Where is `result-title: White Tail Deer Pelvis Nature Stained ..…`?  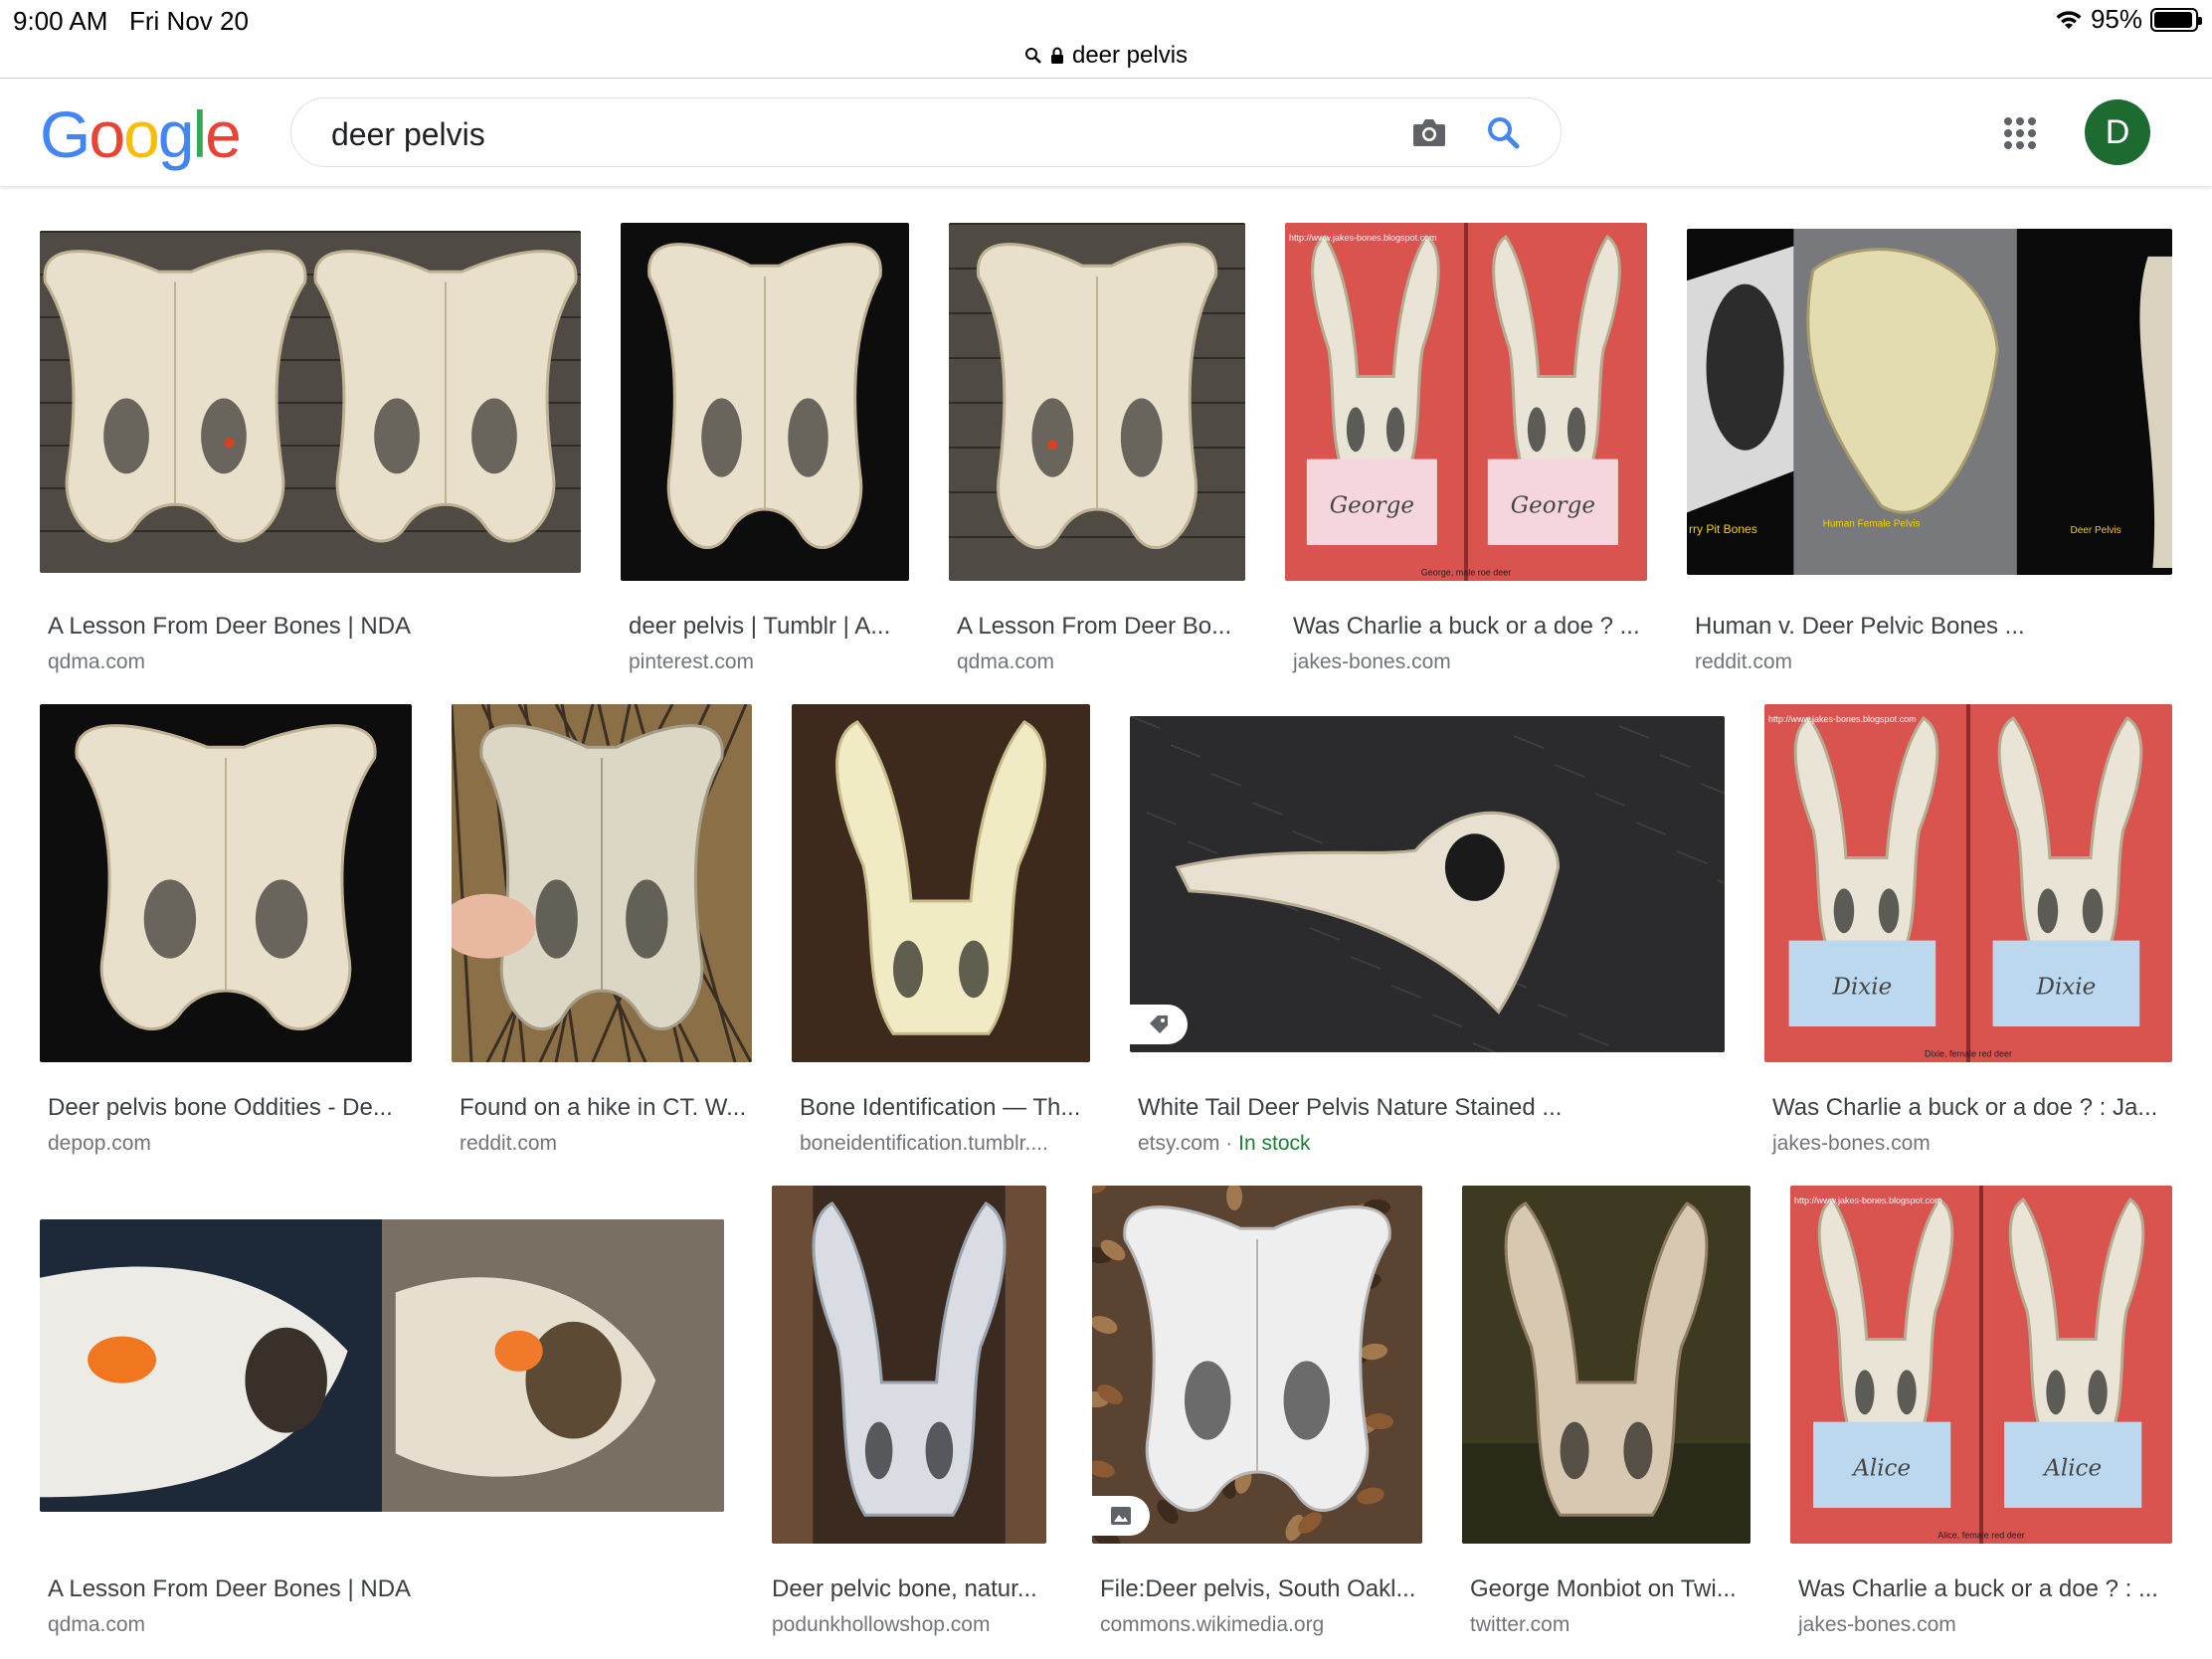
result-title: White Tail Deer Pelvis Nature Stained ..… is located at coordinates (1350, 1108).